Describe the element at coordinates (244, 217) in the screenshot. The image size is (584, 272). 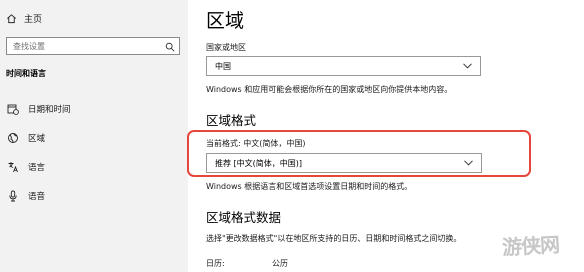
I see `format-data-section-title: 区域格式数据` at that location.